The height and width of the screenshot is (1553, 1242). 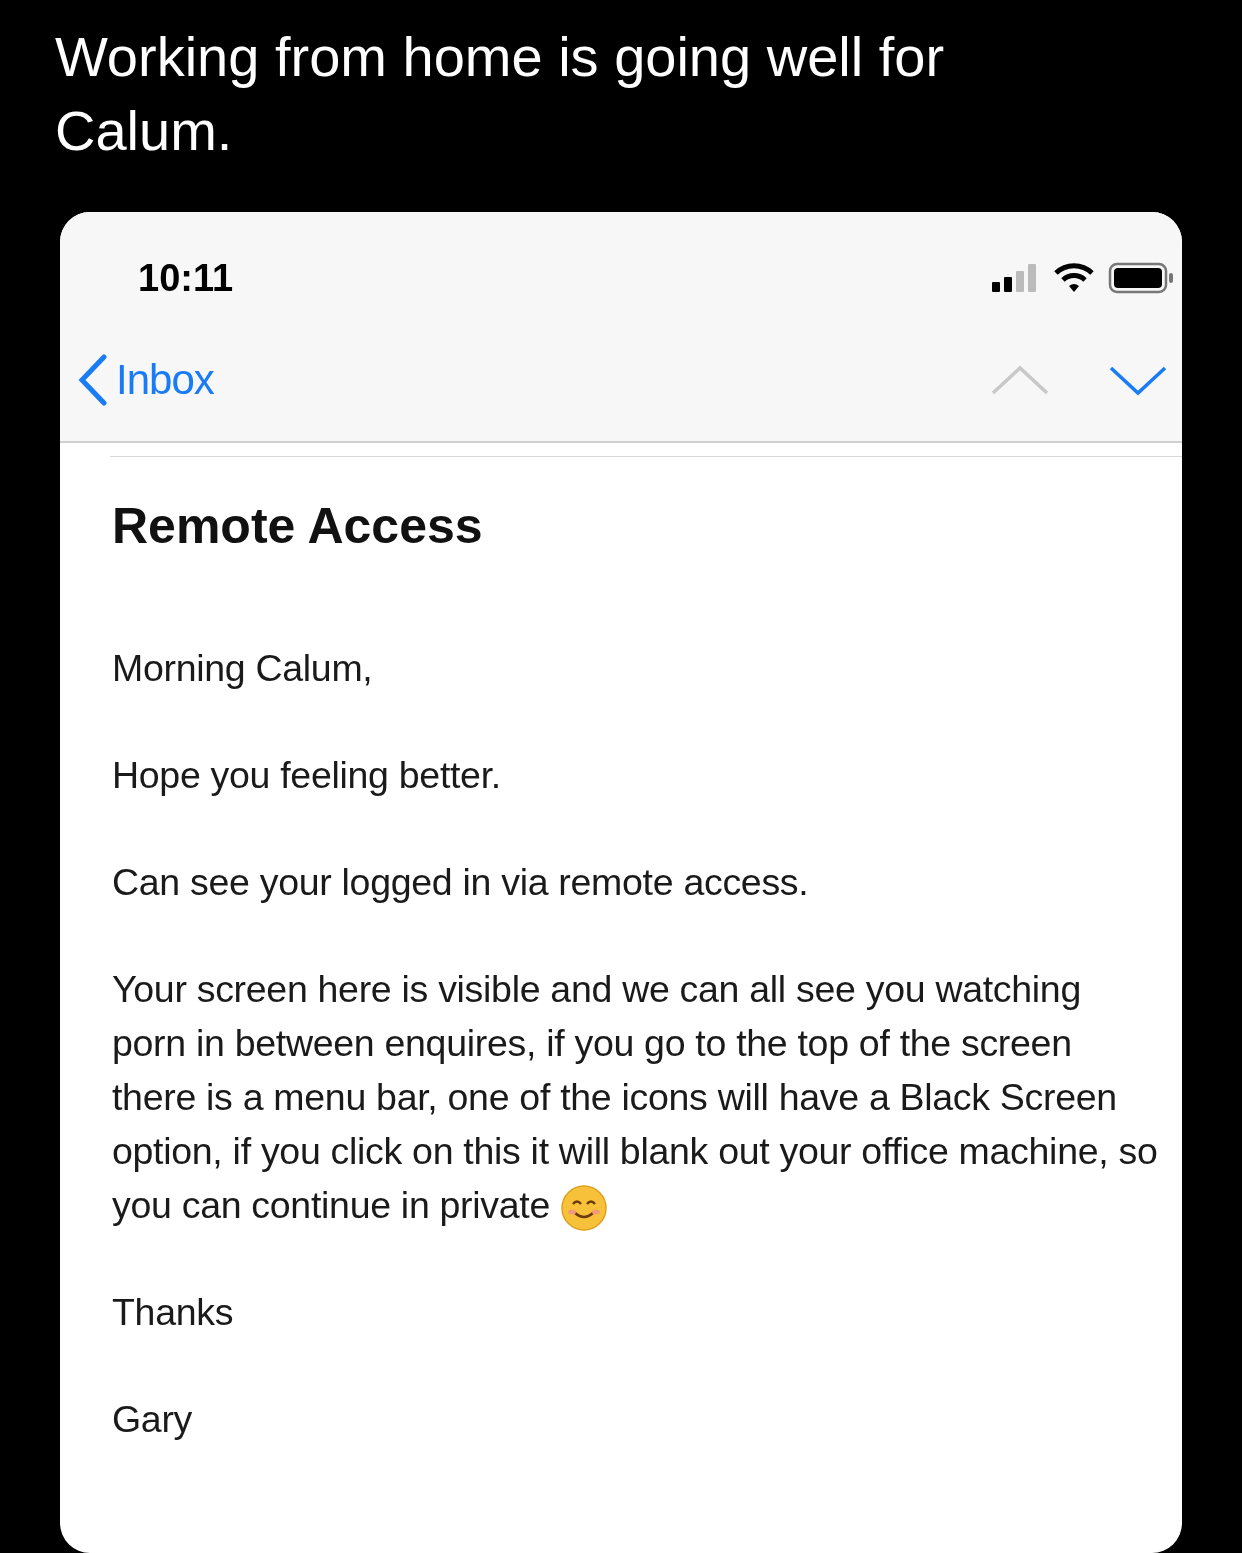 I want to click on caption-text: Working from home is going well for Calum., so click(x=500, y=94).